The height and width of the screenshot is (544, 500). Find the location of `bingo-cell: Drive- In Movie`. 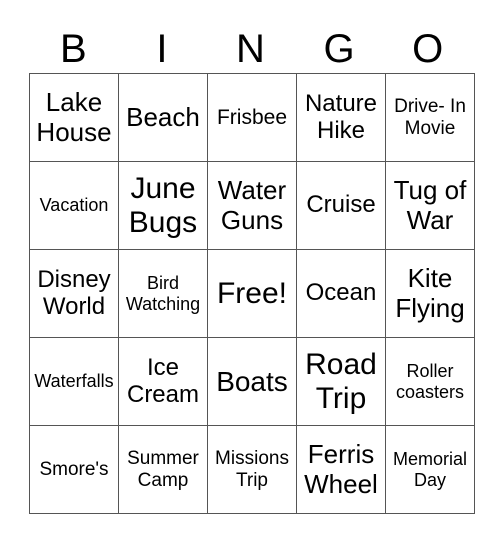

bingo-cell: Drive- In Movie is located at coordinates (430, 117).